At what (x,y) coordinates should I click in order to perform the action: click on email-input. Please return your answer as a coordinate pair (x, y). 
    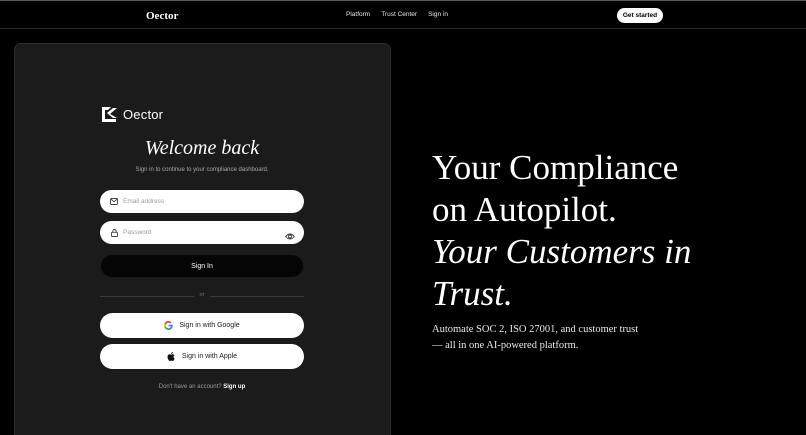
    Looking at the image, I should click on (198, 201).